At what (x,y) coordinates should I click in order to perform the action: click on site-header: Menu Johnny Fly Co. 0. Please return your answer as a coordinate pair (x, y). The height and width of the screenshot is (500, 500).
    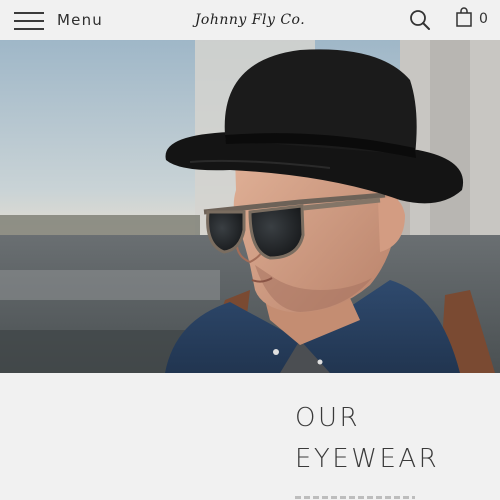
    Looking at the image, I should click on (250, 20).